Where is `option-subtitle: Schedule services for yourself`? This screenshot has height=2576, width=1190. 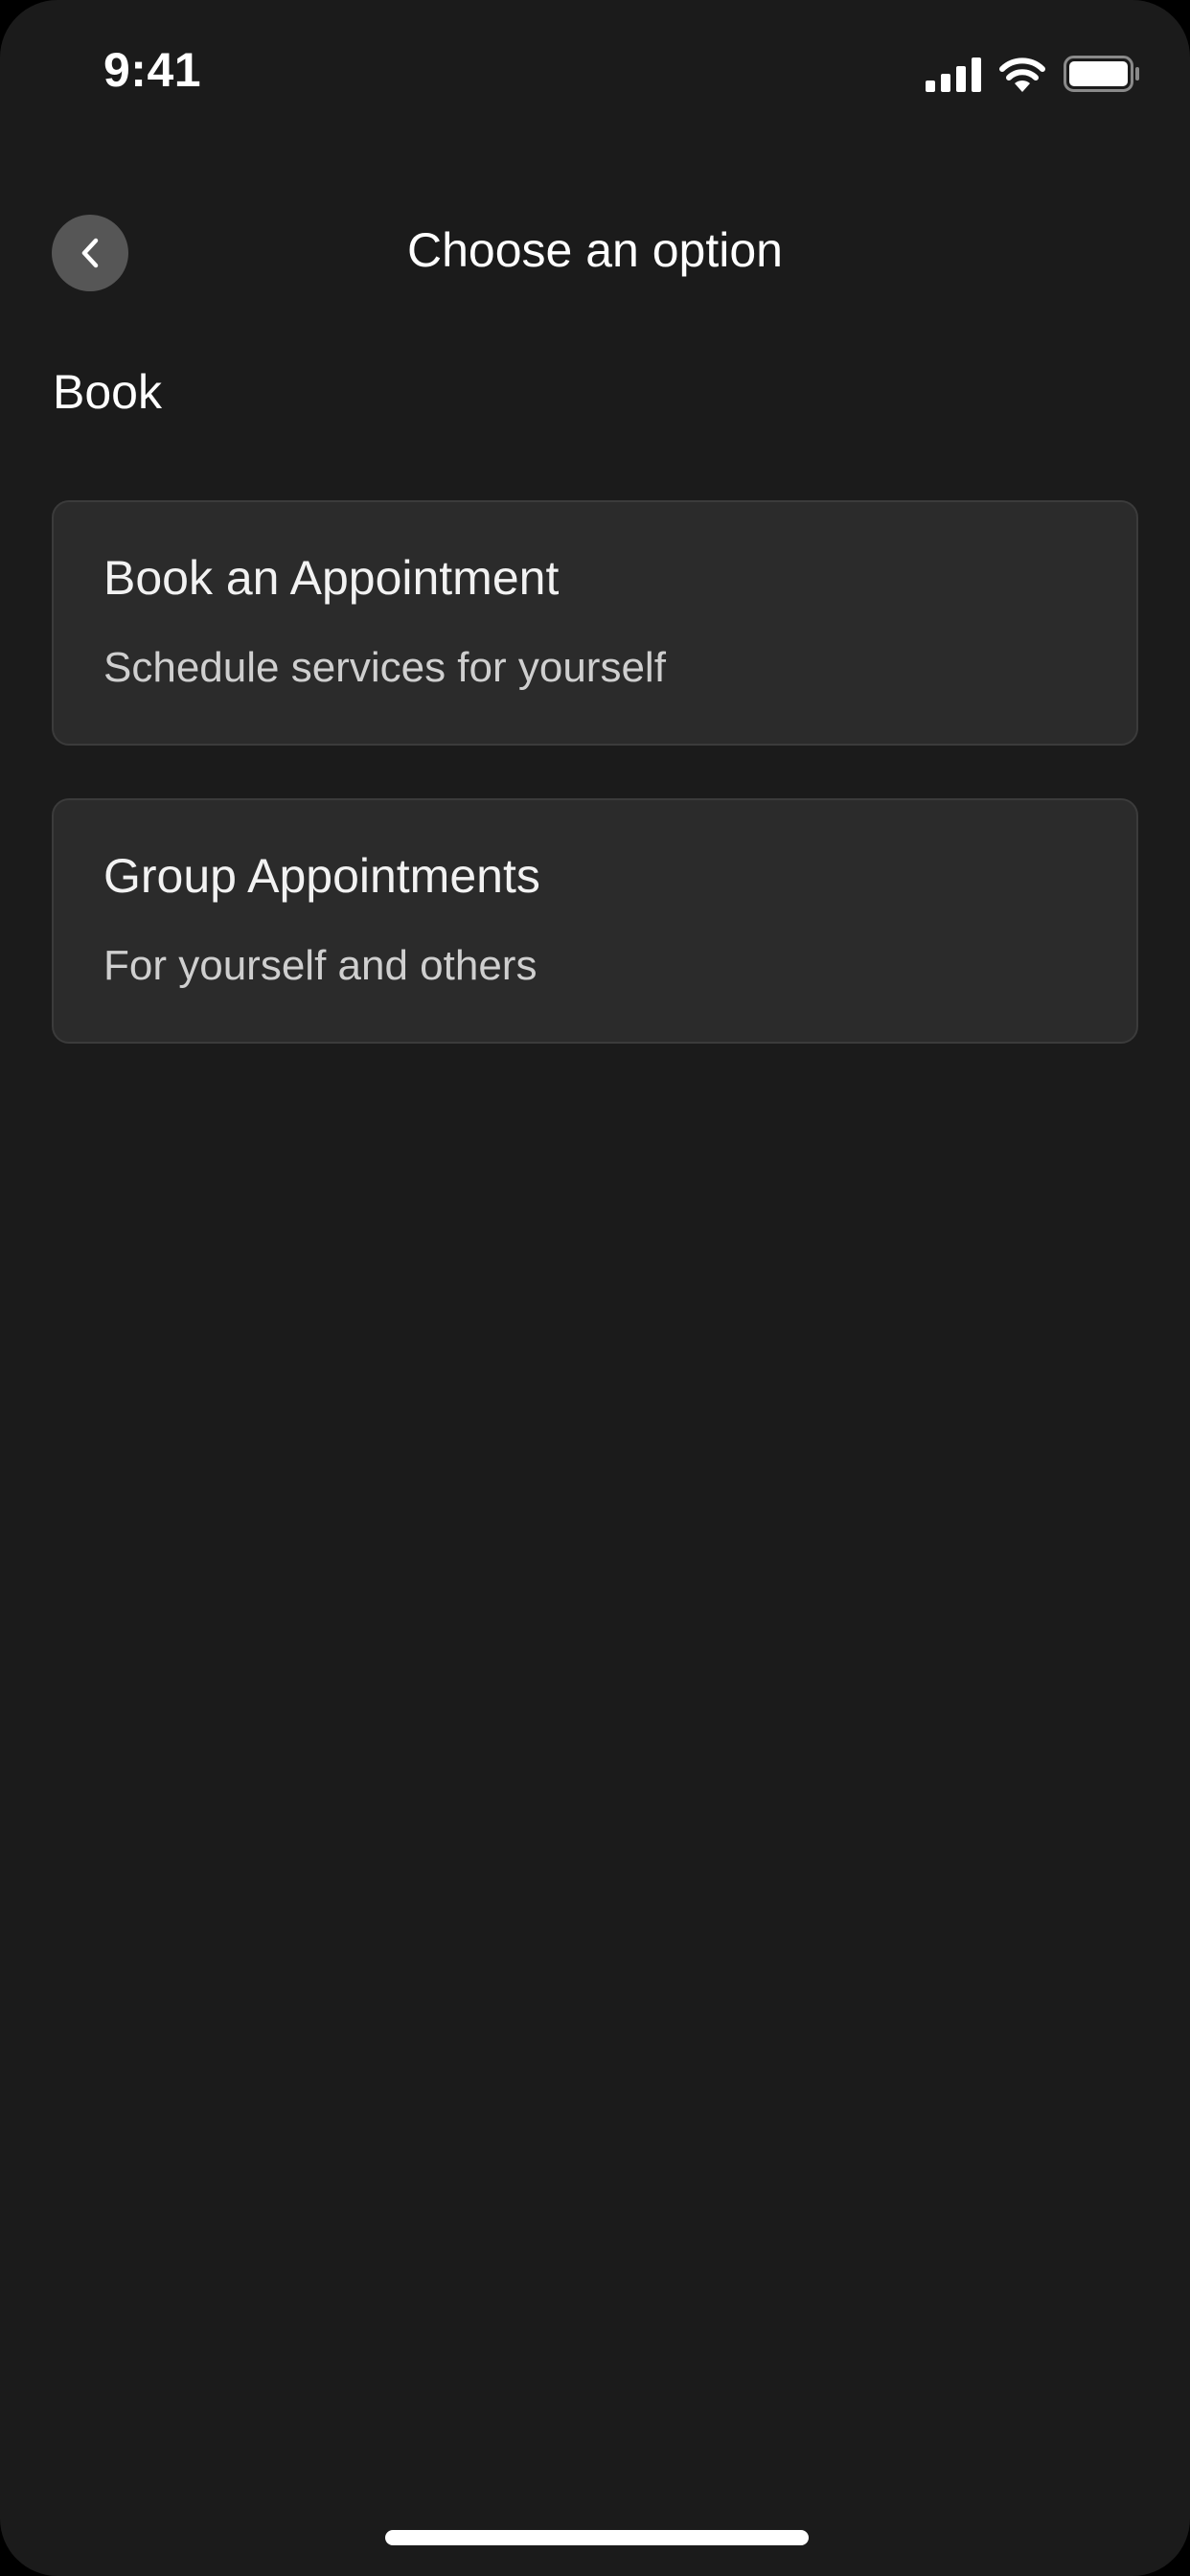
option-subtitle: Schedule services for yourself is located at coordinates (385, 667).